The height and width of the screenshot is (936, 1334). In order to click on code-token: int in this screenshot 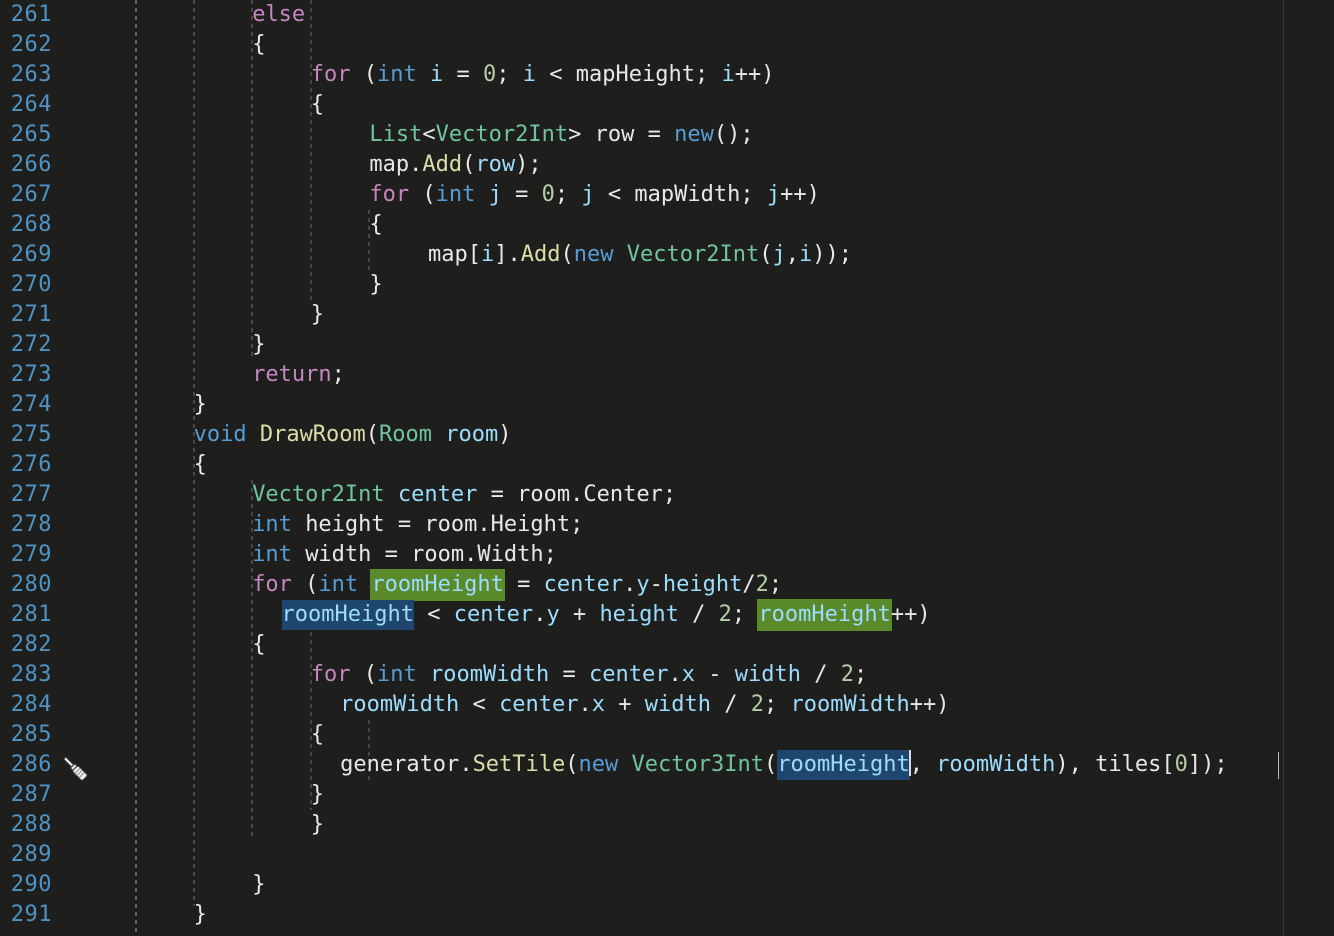, I will do `click(455, 194)`.